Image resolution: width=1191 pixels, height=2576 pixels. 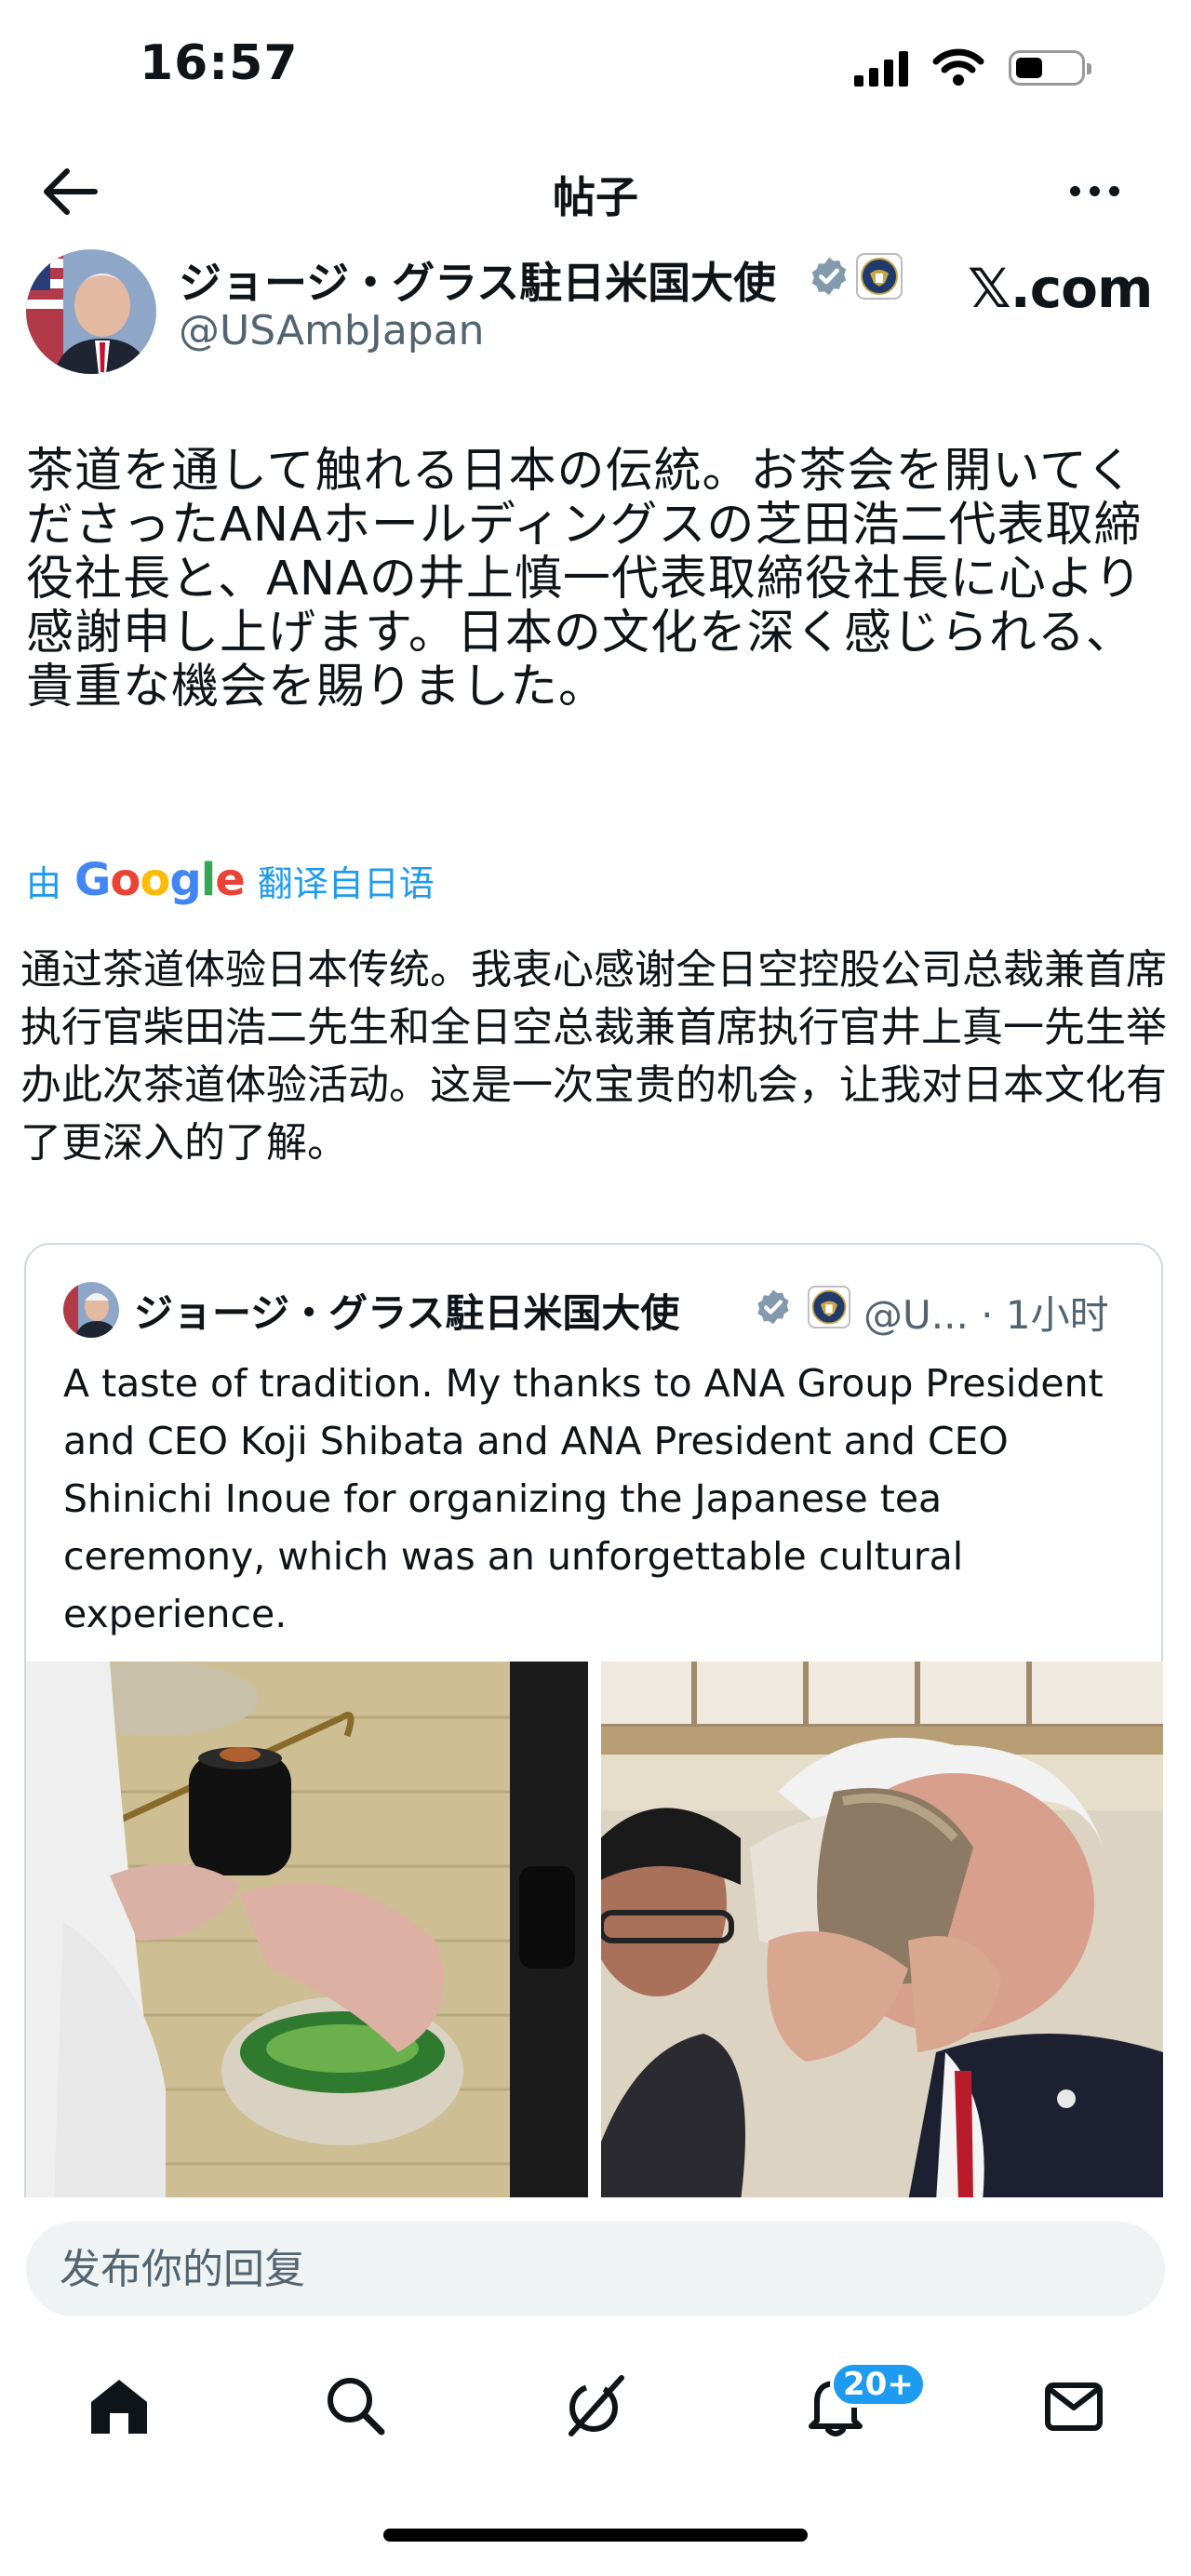 I want to click on page-title: 帖子, so click(x=595, y=197).